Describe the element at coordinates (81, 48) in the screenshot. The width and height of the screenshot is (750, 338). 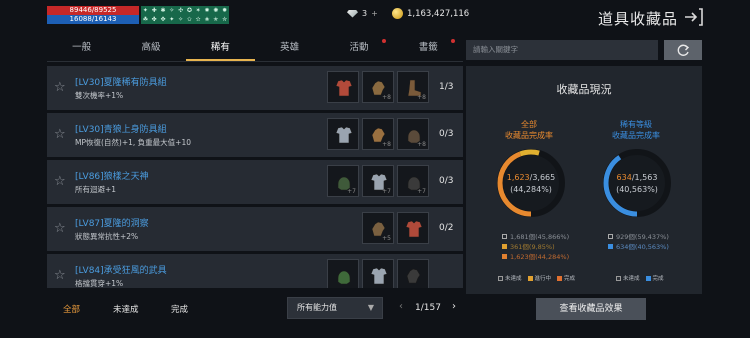
I see `tab-0: 一般` at that location.